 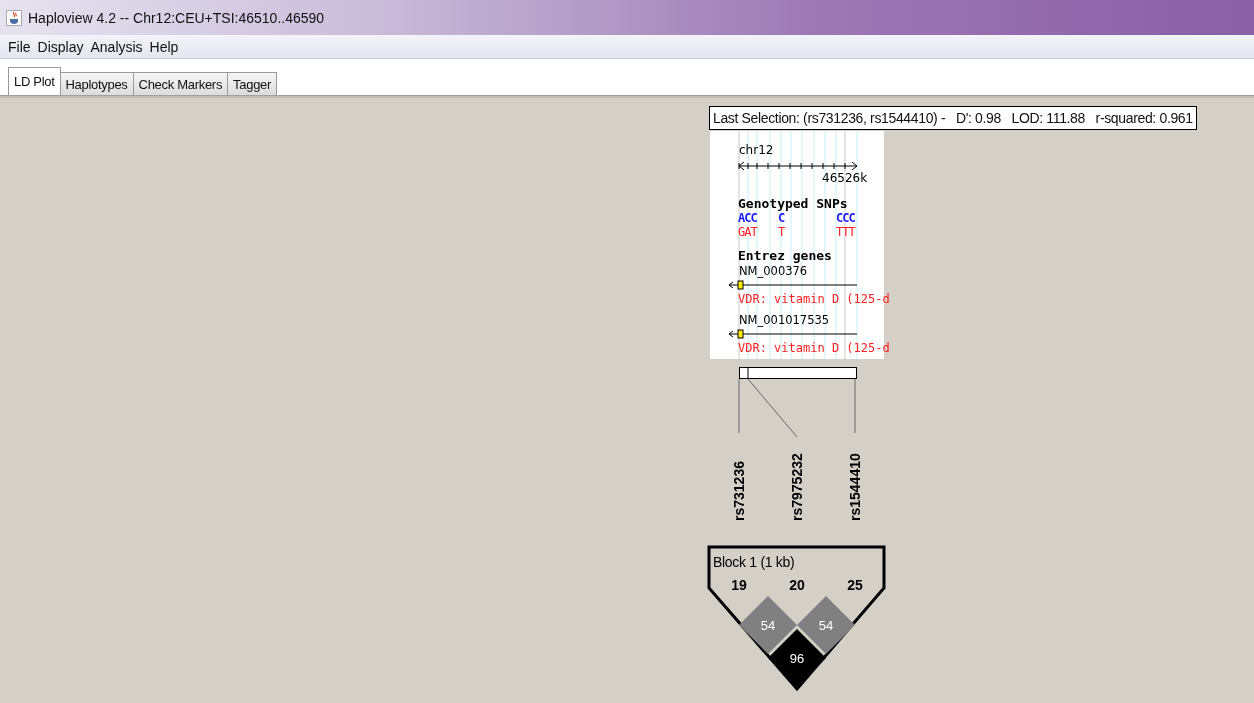 What do you see at coordinates (781, 218) in the screenshot?
I see `allele-label: C` at bounding box center [781, 218].